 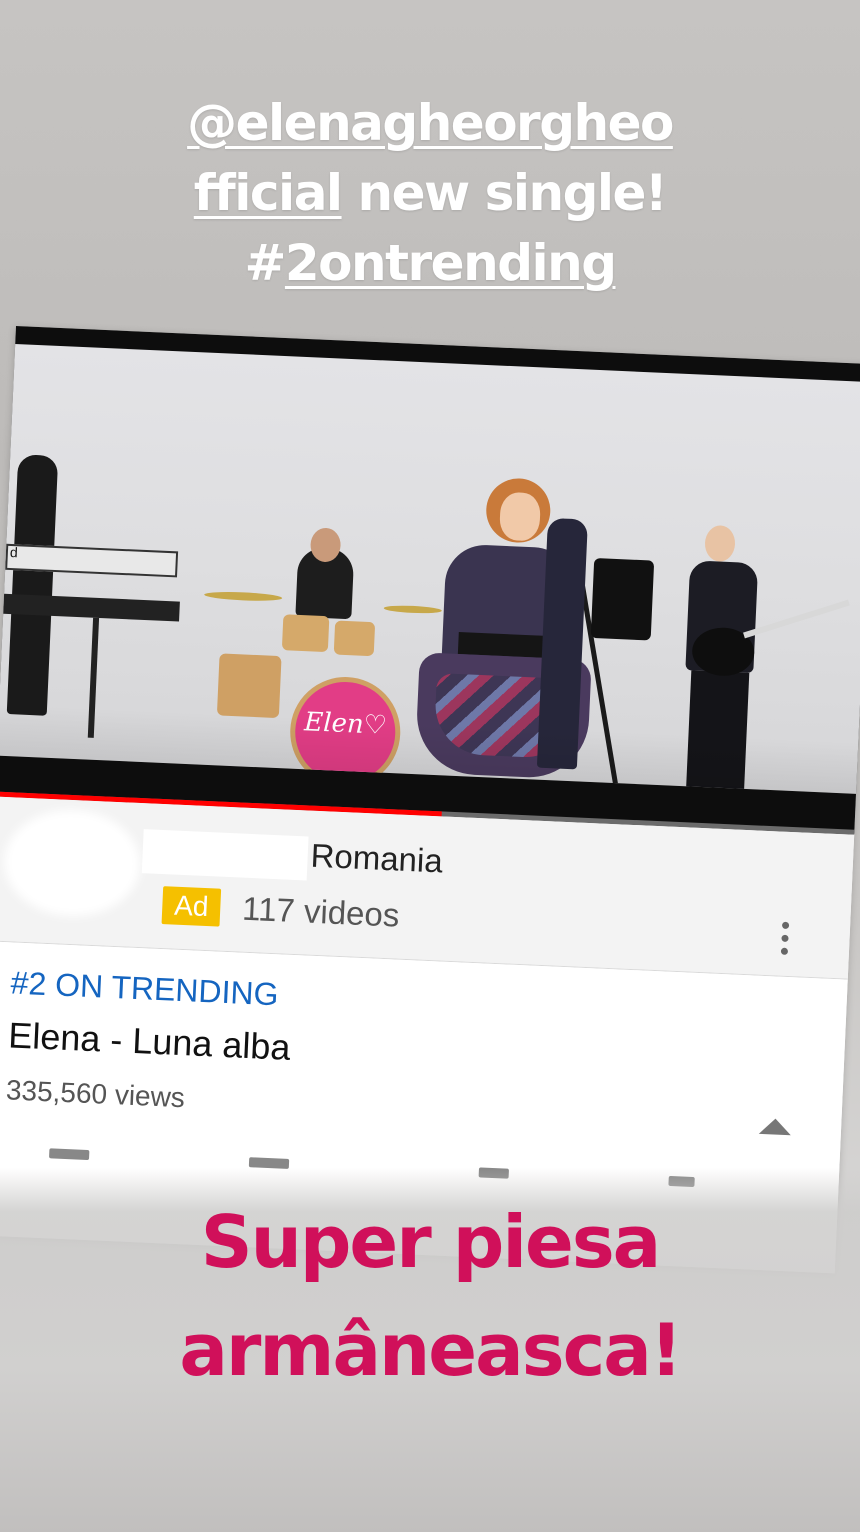 I want to click on keyboardist, so click(x=32, y=585).